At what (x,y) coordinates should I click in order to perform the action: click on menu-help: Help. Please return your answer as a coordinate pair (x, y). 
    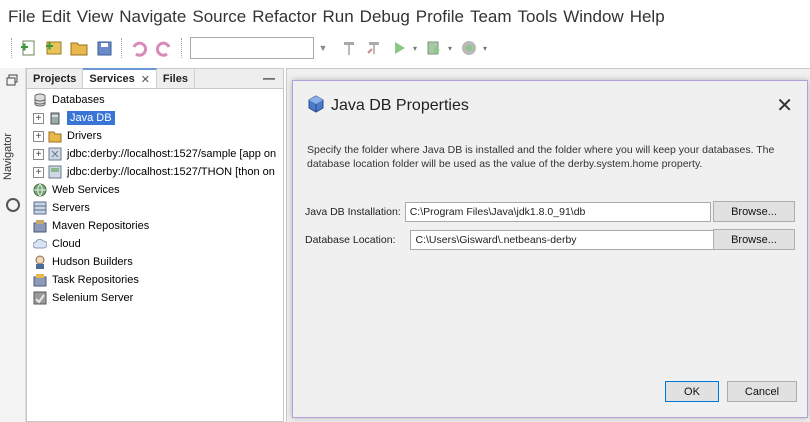
    Looking at the image, I should click on (647, 17).